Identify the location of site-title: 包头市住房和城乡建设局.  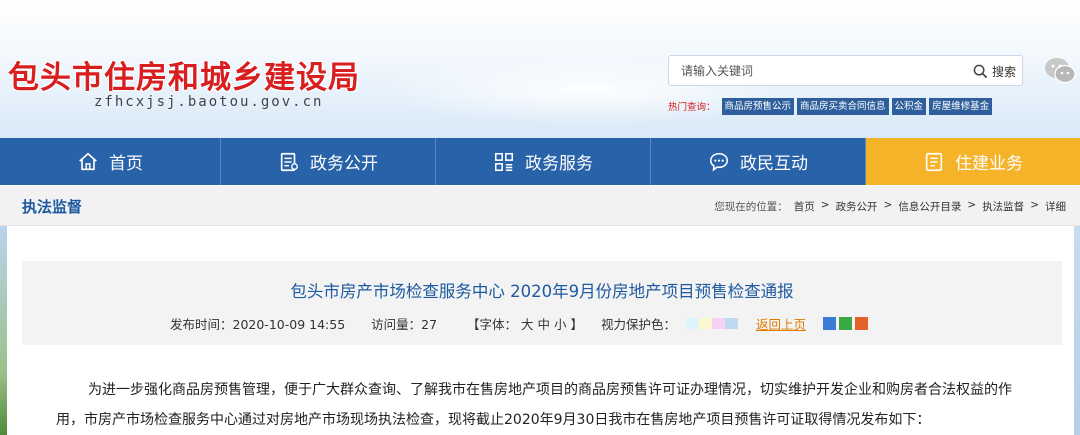
(184, 74).